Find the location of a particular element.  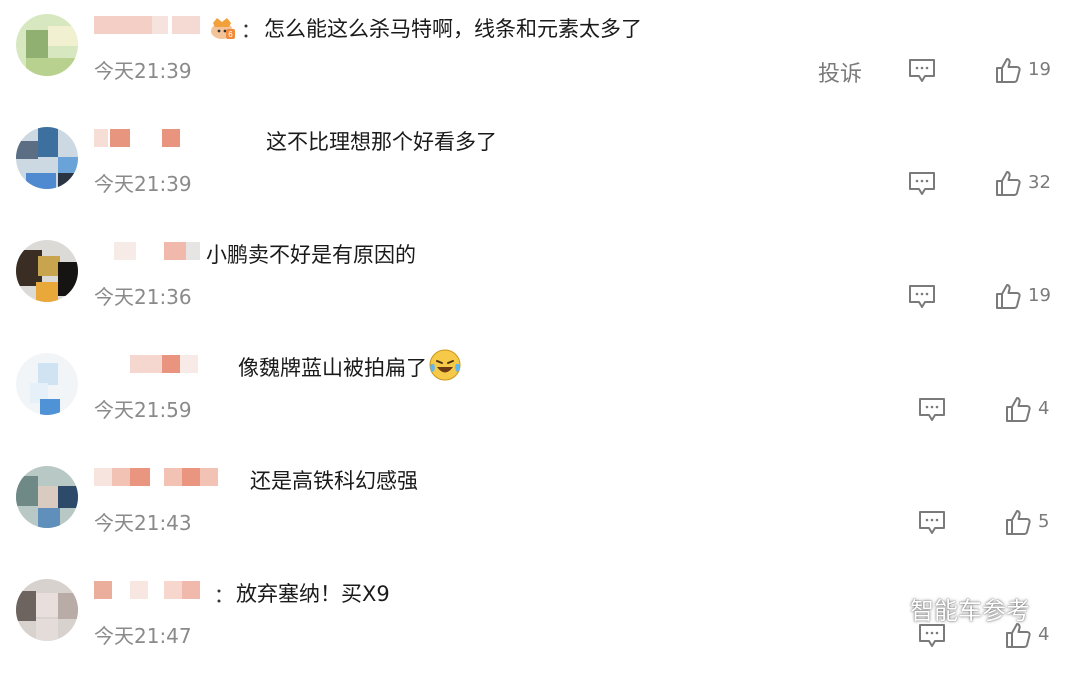

like-count: 5 is located at coordinates (1044, 521).